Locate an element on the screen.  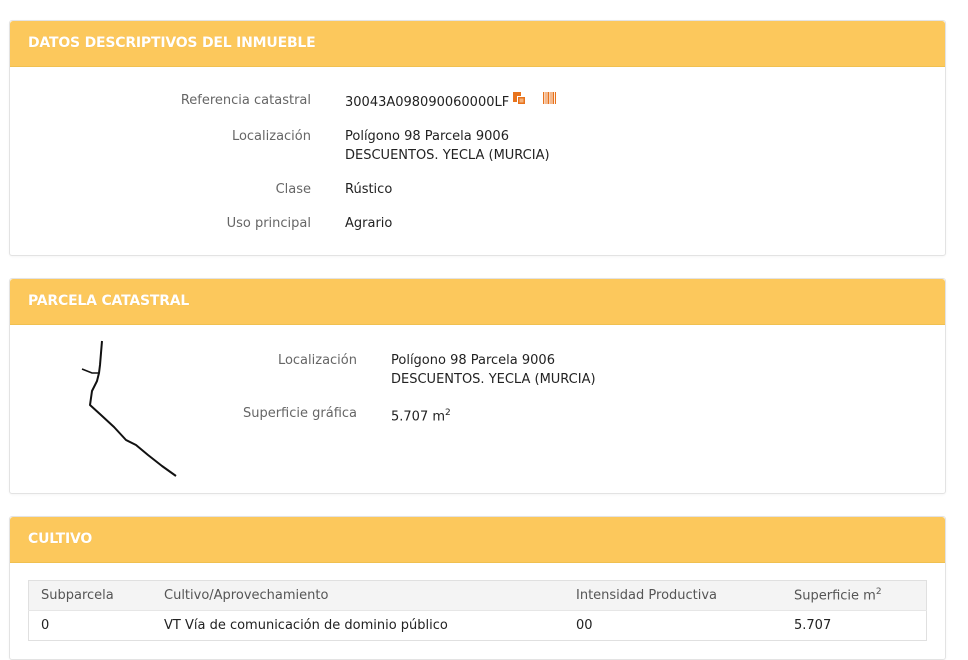
use-value: Agrario is located at coordinates (369, 223).